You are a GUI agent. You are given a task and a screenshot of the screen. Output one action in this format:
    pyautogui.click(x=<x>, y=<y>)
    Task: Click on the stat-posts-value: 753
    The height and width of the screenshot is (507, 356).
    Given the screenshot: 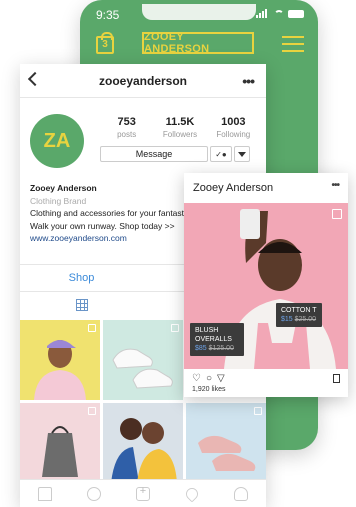 What is the action you would take?
    pyautogui.click(x=126, y=122)
    